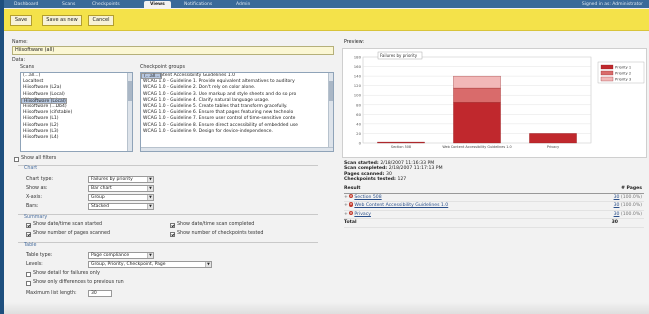 The image size is (649, 314). Describe the element at coordinates (220, 233) in the screenshot. I see `show-checkpoints-tested-label: Show number of checkpoints tested` at that location.